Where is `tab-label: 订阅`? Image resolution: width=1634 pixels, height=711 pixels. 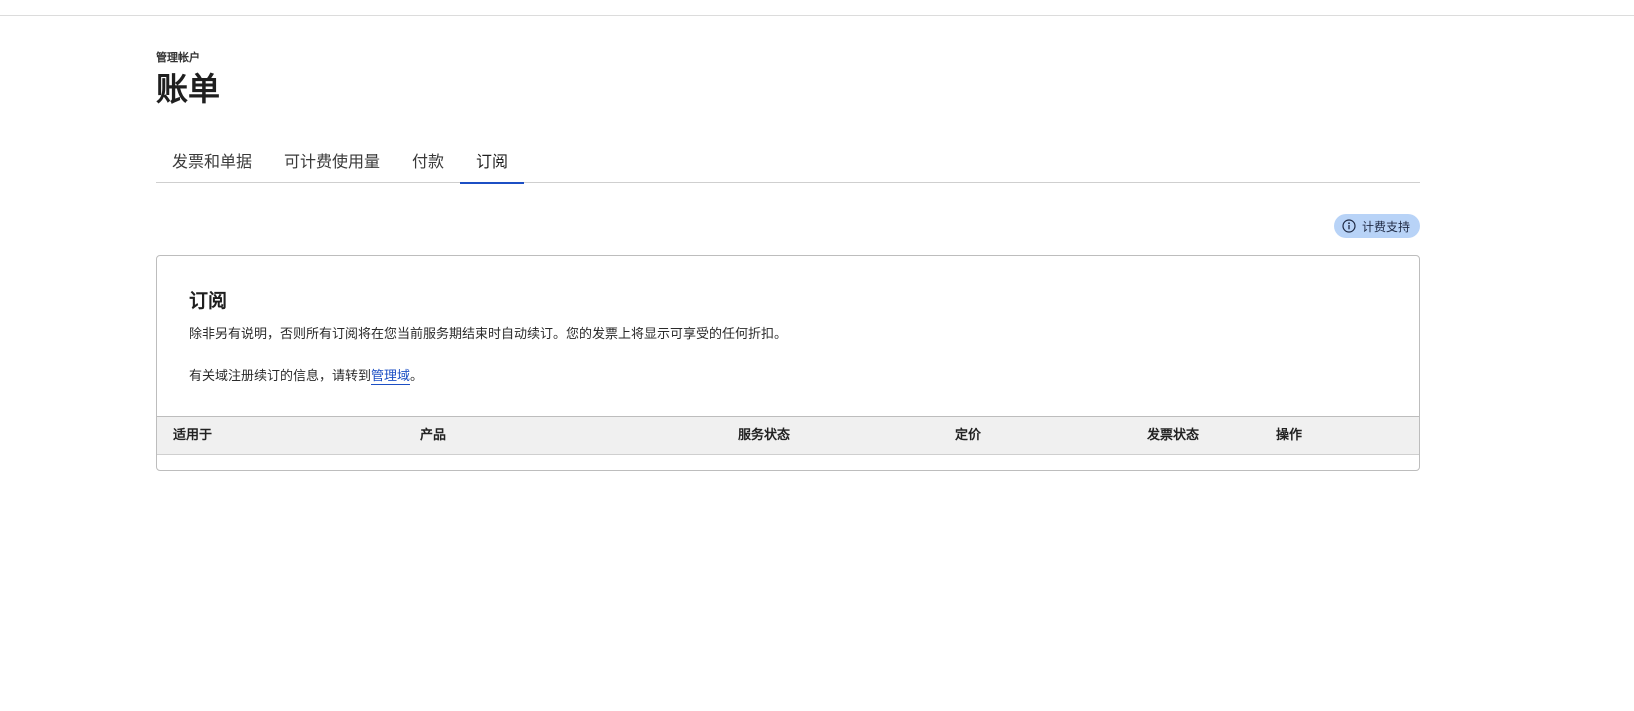 tab-label: 订阅 is located at coordinates (492, 161).